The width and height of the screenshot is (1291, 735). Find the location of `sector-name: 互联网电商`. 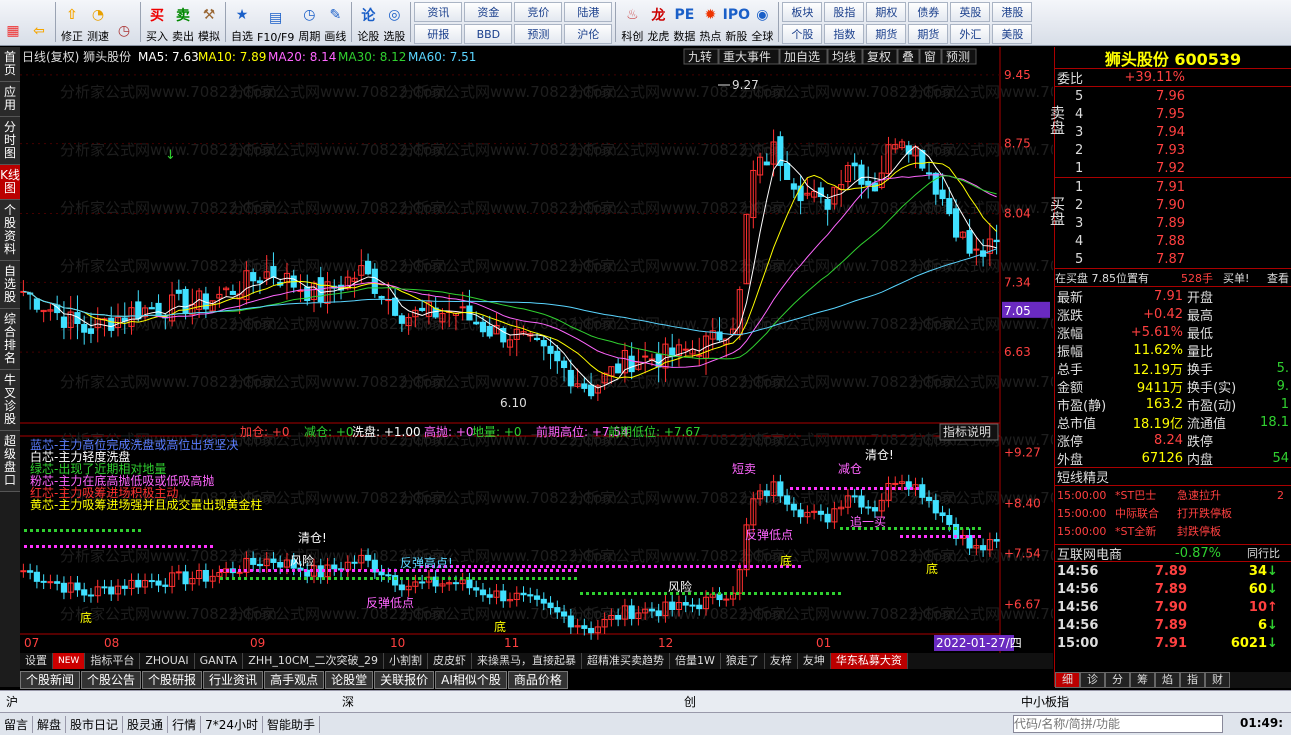

sector-name: 互联网电商 is located at coordinates (1115, 553).